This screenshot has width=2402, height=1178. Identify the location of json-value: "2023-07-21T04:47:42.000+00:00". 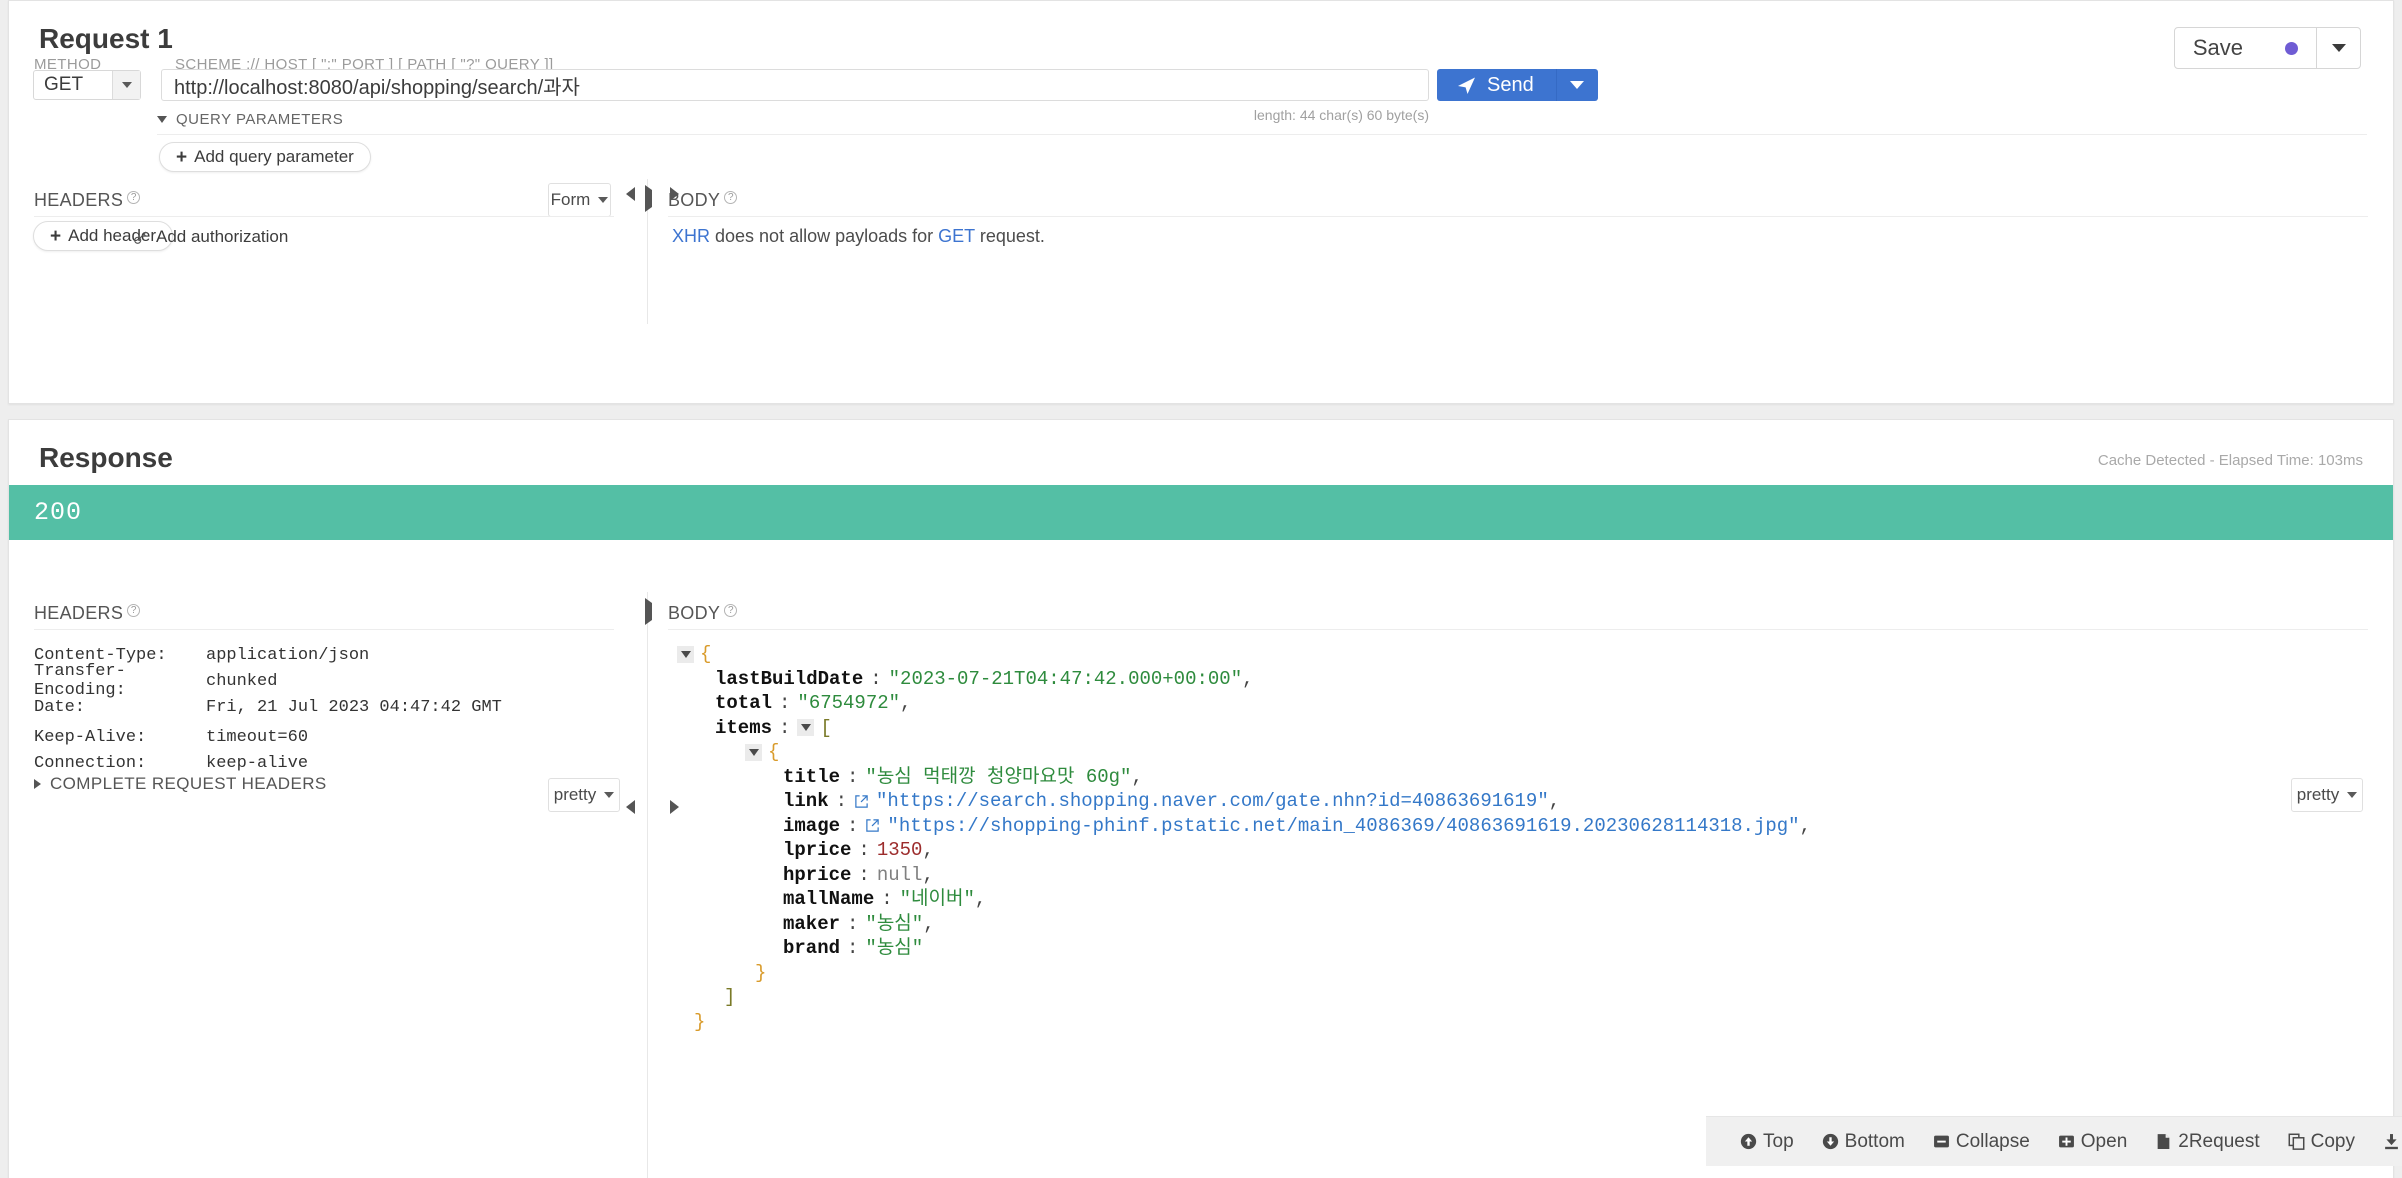
(1065, 678).